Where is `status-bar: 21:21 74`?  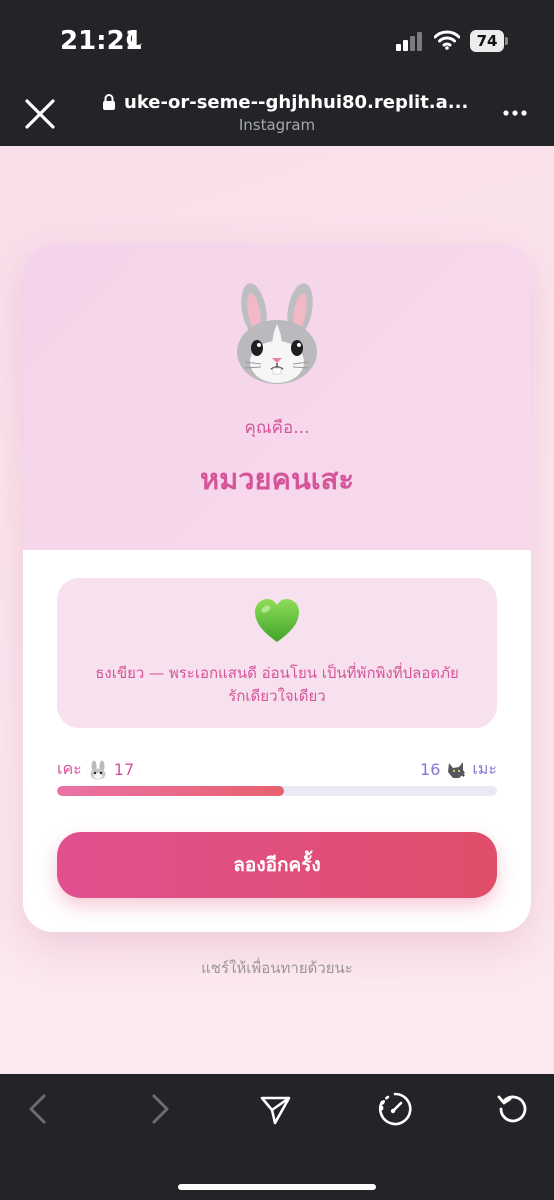
status-bar: 21:21 74 is located at coordinates (277, 42).